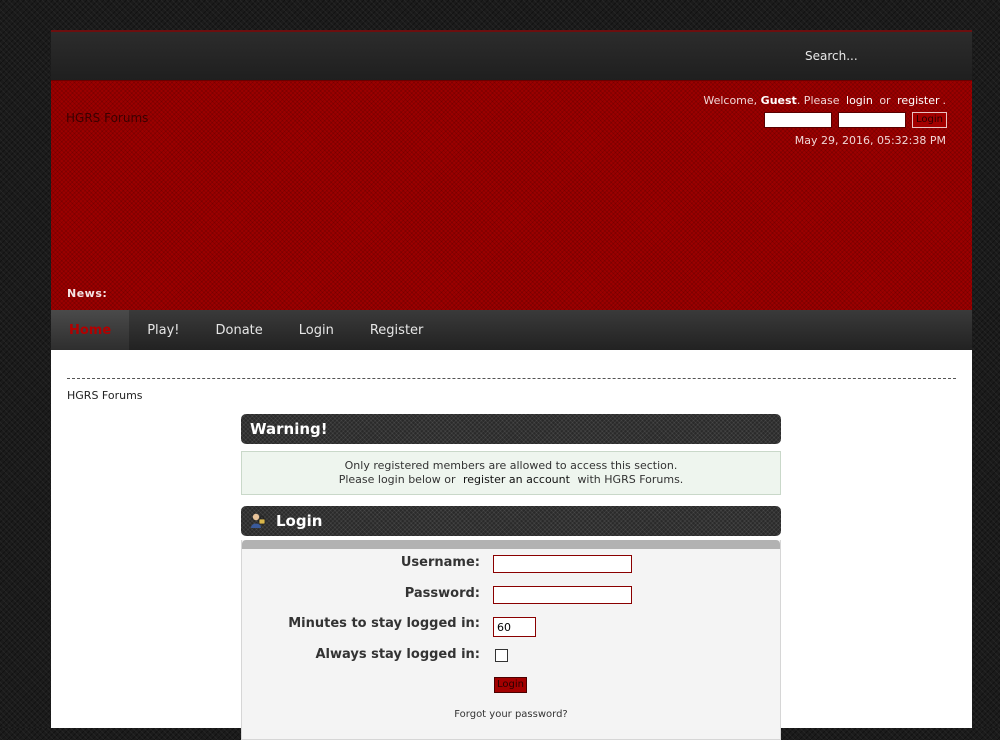 Image resolution: width=1000 pixels, height=740 pixels. I want to click on forgot-password-link: Forgot your password?, so click(511, 714).